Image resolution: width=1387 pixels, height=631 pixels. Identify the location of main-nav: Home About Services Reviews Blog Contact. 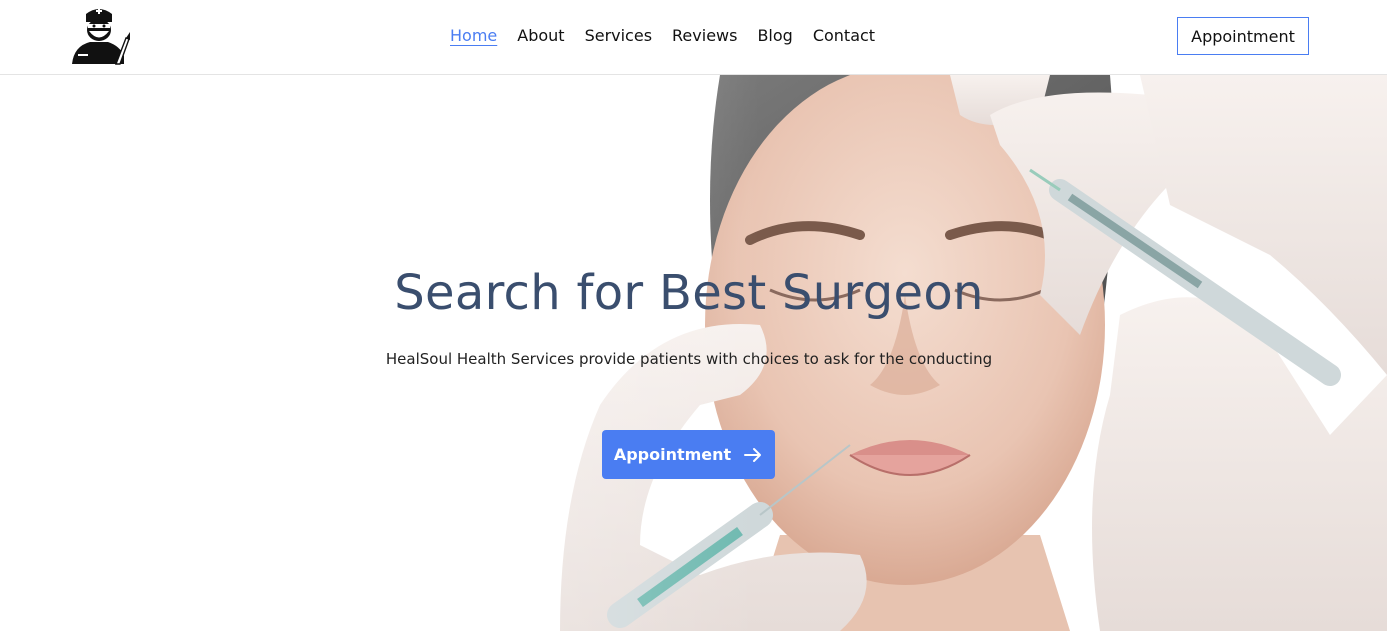
(662, 36).